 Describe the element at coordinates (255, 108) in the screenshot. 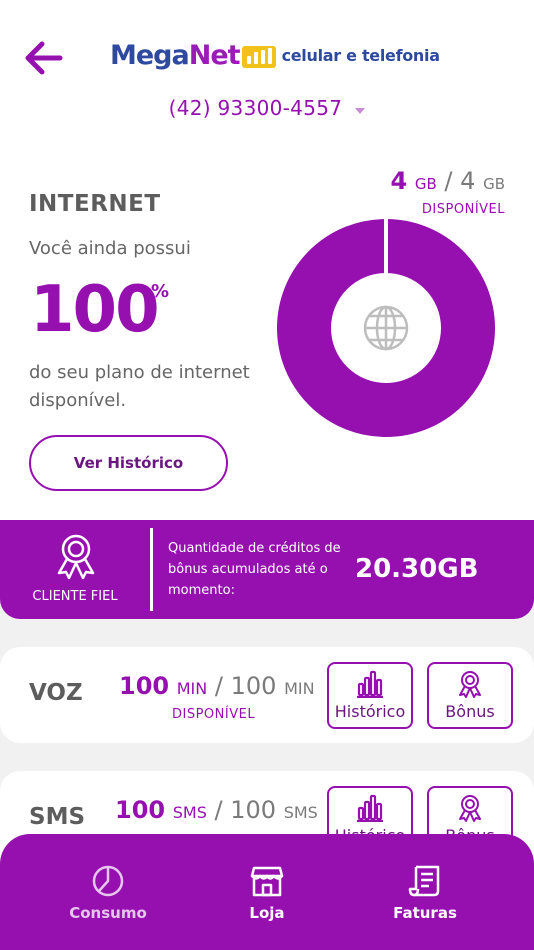

I see `phone-number: (42) 93300-4557` at that location.